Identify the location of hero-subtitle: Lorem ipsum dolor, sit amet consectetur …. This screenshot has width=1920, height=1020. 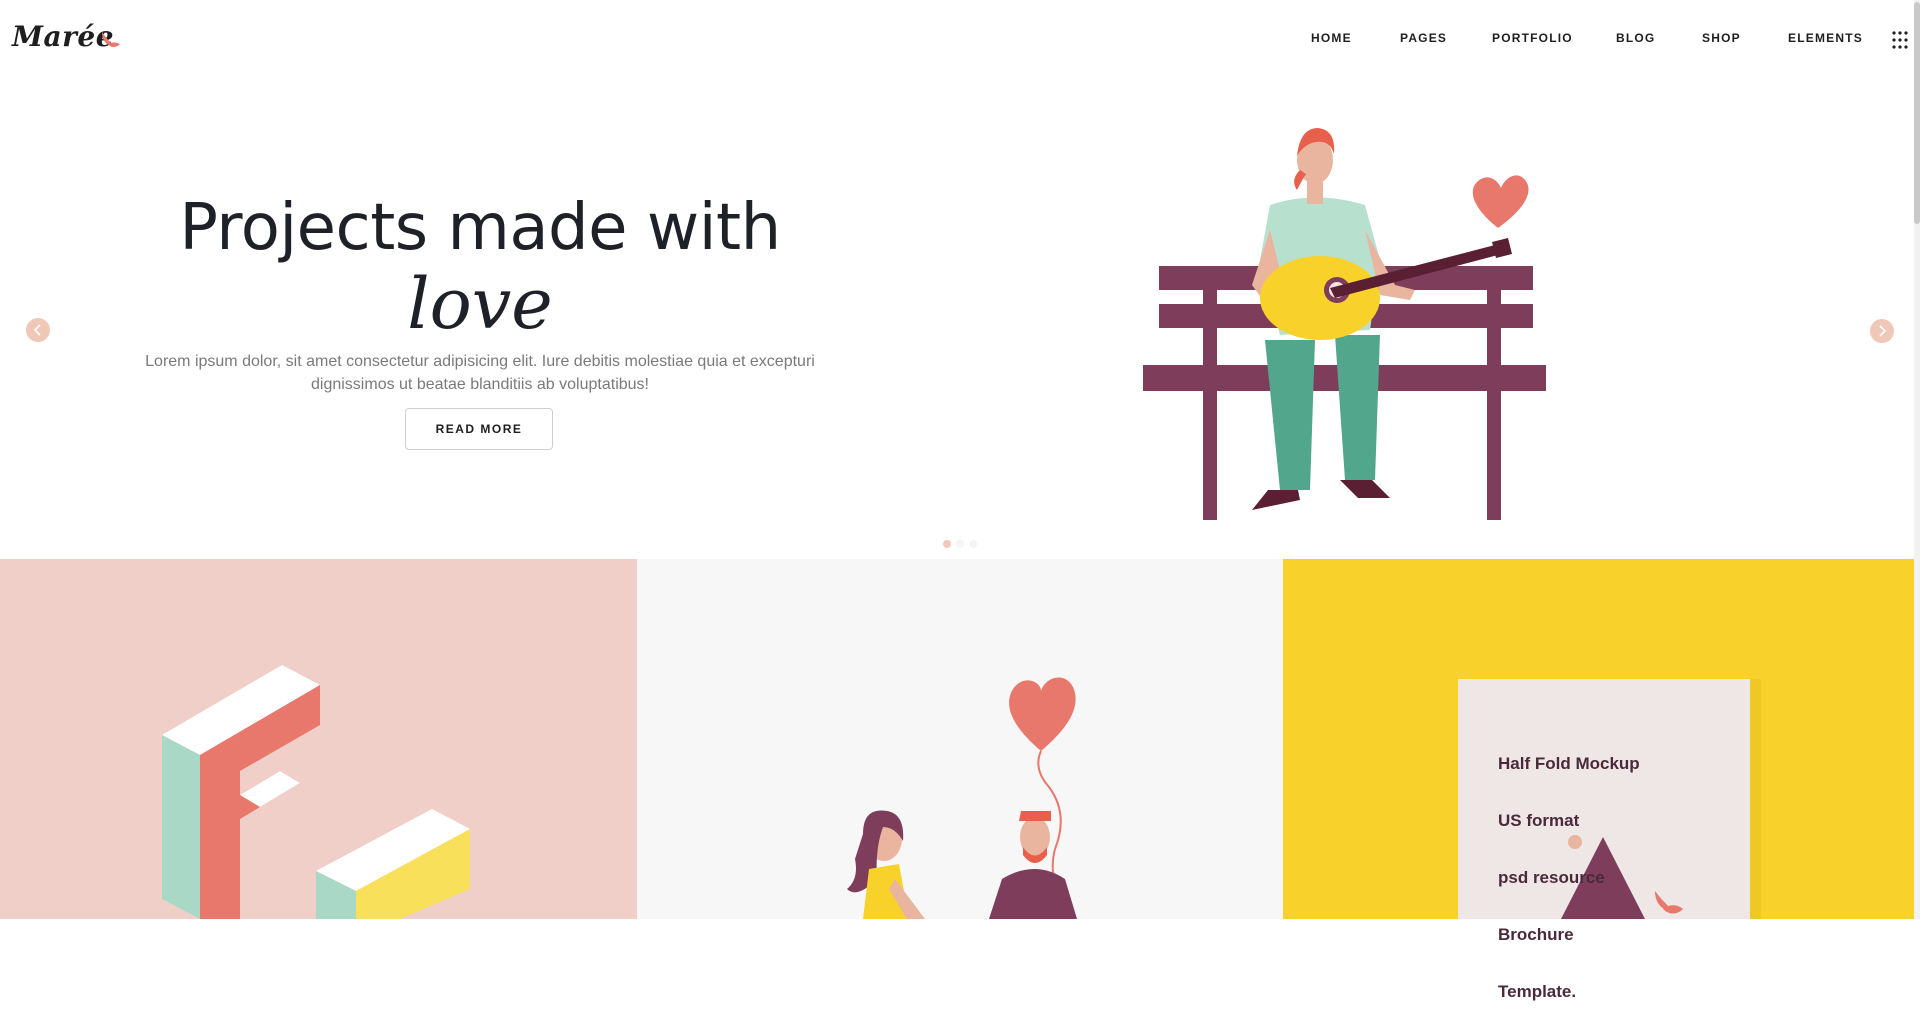
(480, 373).